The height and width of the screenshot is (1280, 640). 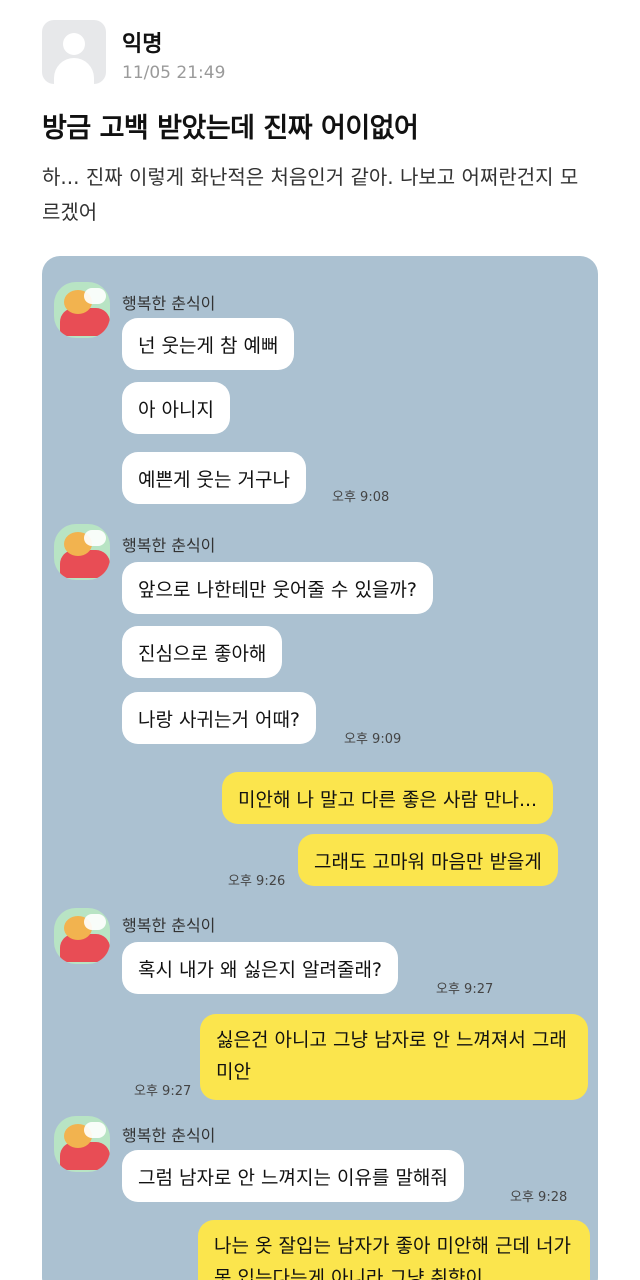 What do you see at coordinates (176, 408) in the screenshot?
I see `received-message: 아 아니지` at bounding box center [176, 408].